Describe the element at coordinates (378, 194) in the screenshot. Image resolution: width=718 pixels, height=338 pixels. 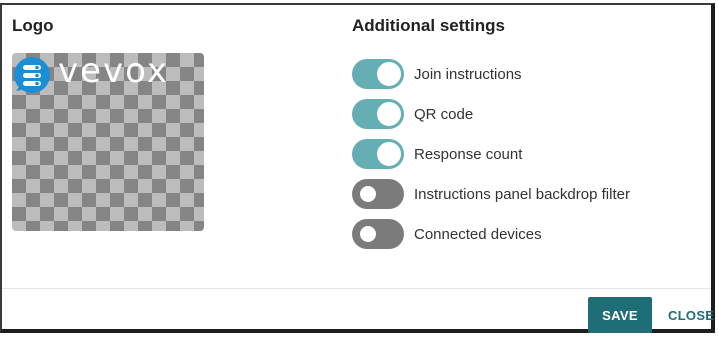
I see `backdrop-filter-toggle` at that location.